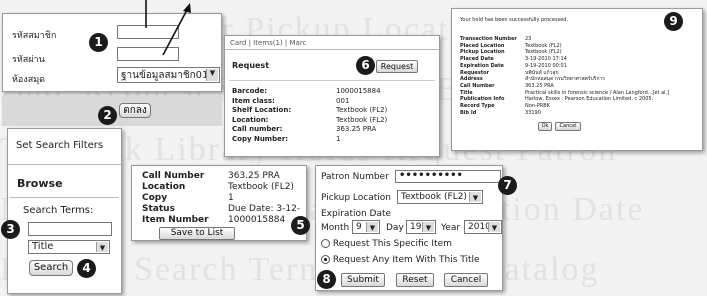 This screenshot has height=296, width=707. What do you see at coordinates (434, 197) in the screenshot?
I see `pickup-location-value: Textbook (FL2)` at bounding box center [434, 197].